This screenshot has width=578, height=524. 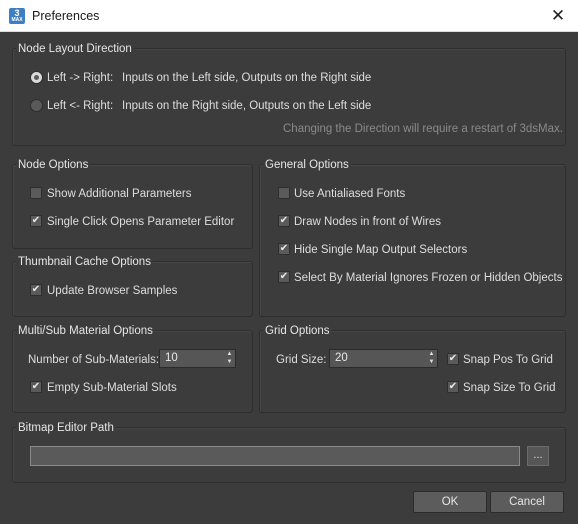 I want to click on draw-nodes-front-label: Draw Nodes in front of Wires, so click(x=367, y=222).